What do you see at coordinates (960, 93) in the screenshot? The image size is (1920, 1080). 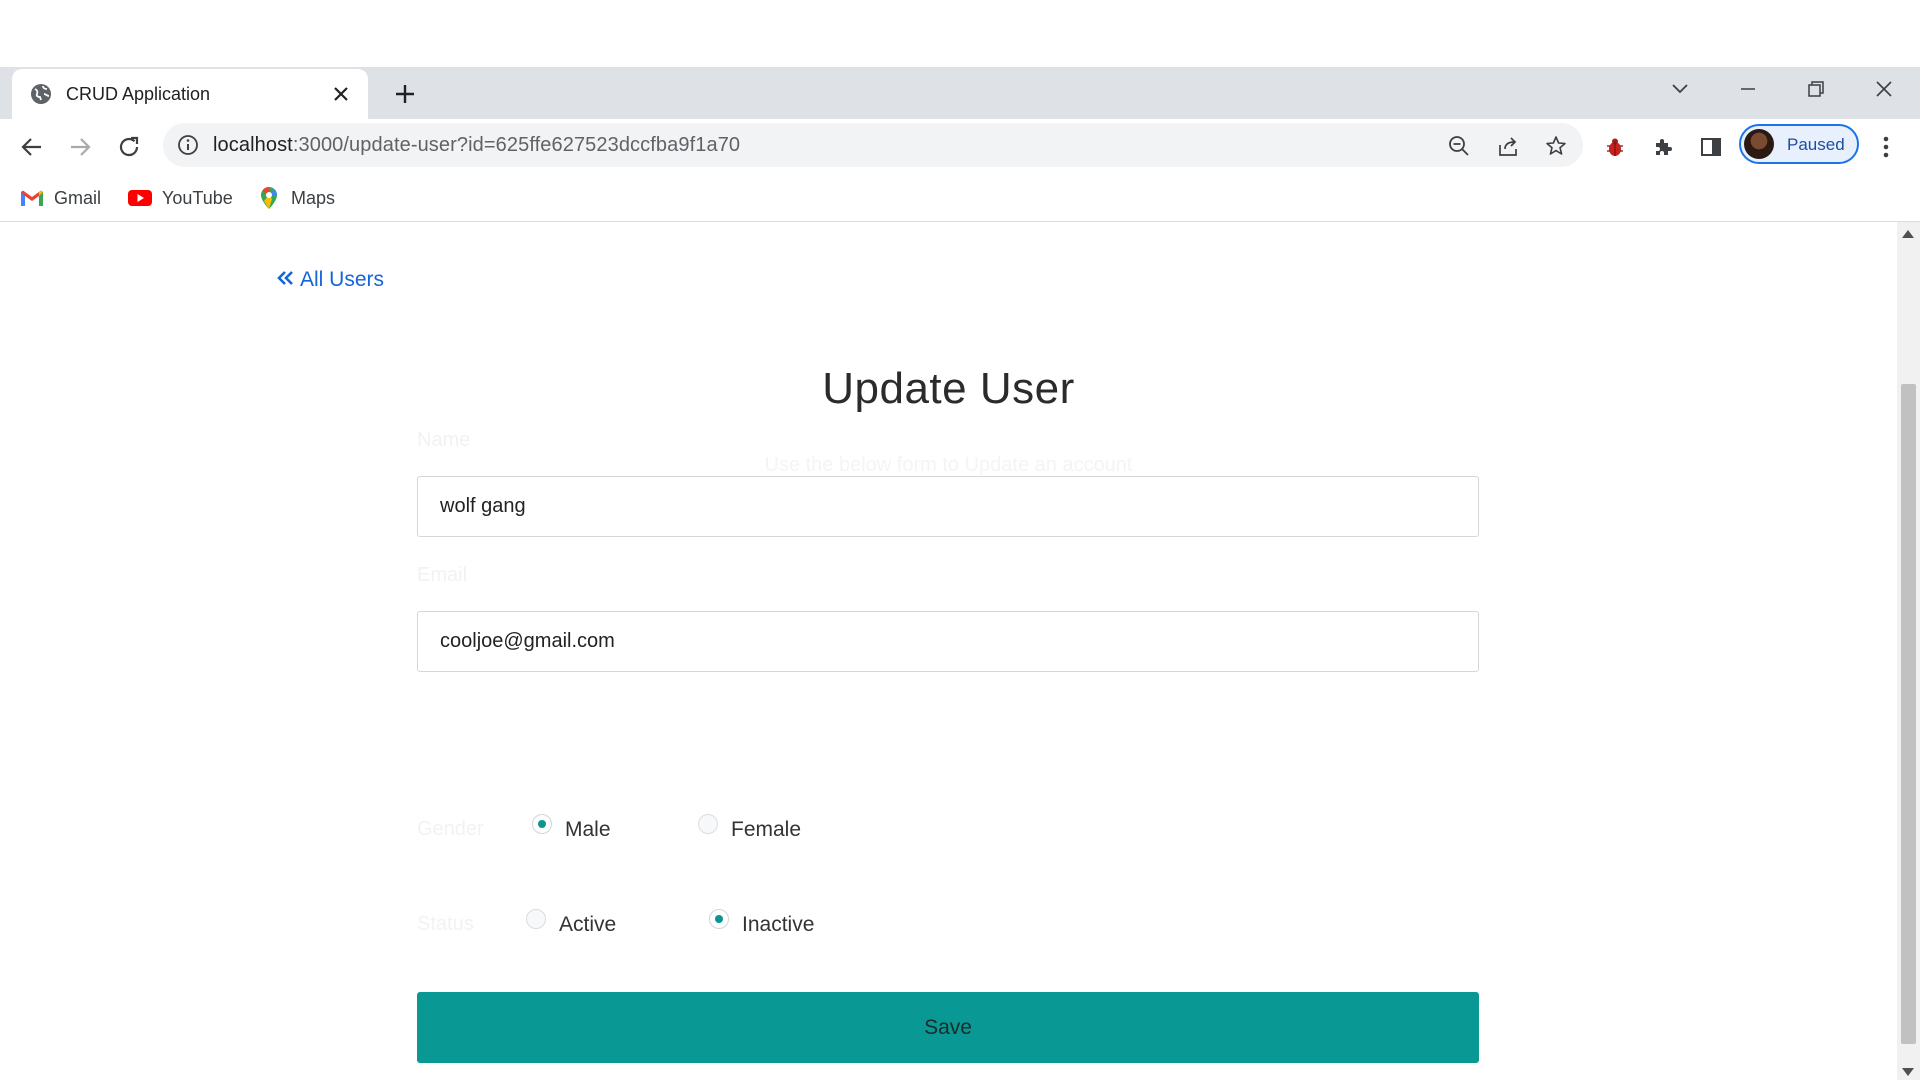 I see `tab-strip: CRUD Application` at bounding box center [960, 93].